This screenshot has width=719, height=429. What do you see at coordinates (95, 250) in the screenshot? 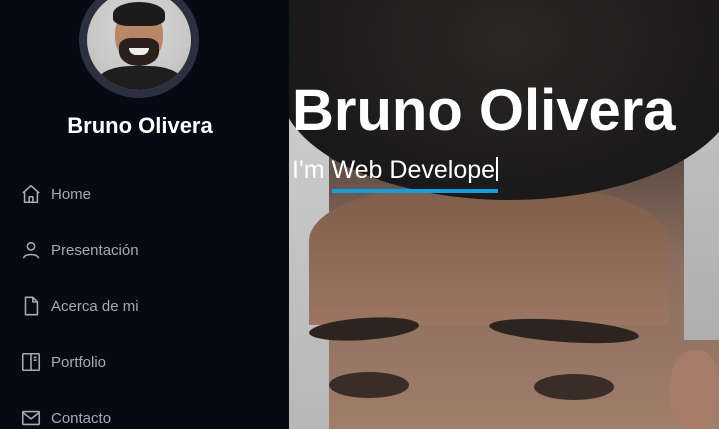
I see `nav-label-presentacion: Presentación` at bounding box center [95, 250].